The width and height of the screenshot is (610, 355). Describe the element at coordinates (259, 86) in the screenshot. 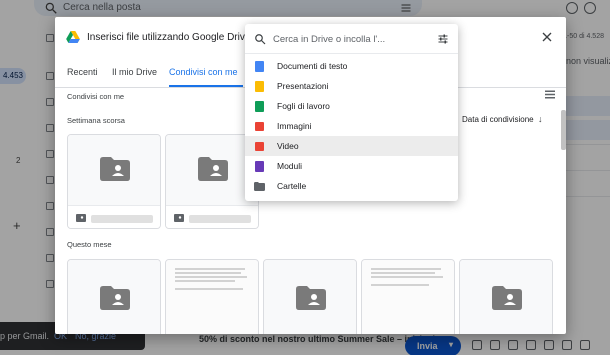

I see `slides-icon` at that location.